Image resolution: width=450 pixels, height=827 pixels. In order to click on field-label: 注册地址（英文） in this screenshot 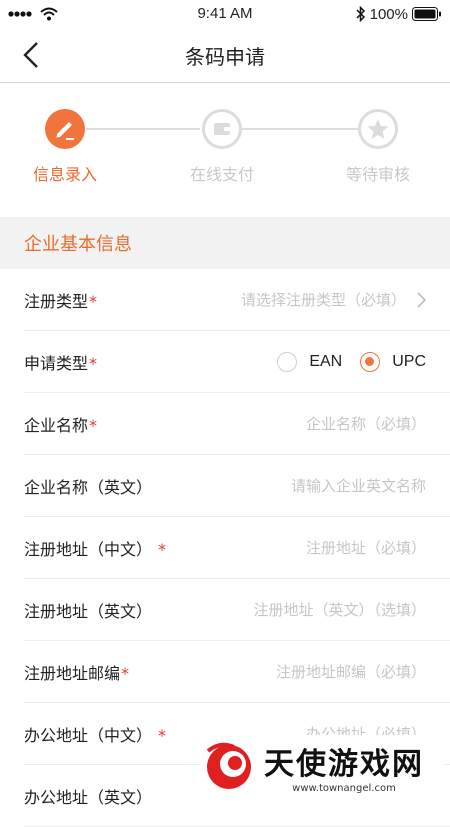, I will do `click(88, 610)`.